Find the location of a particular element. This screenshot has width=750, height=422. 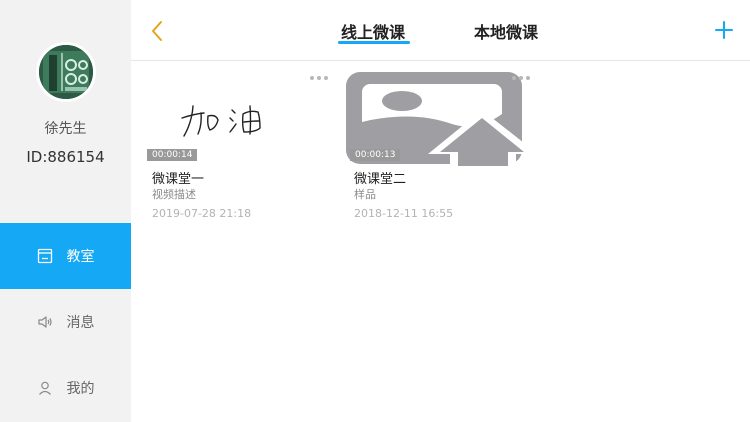

plus-icon is located at coordinates (724, 30).